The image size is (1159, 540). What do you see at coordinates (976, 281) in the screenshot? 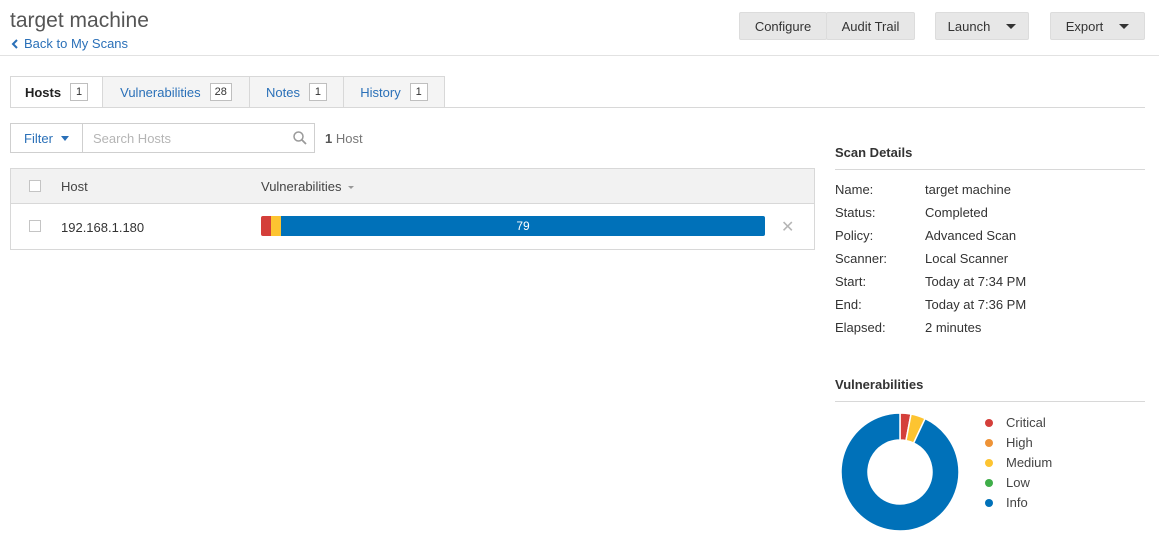
I see `detail-value: Today at 7:34 PM` at bounding box center [976, 281].